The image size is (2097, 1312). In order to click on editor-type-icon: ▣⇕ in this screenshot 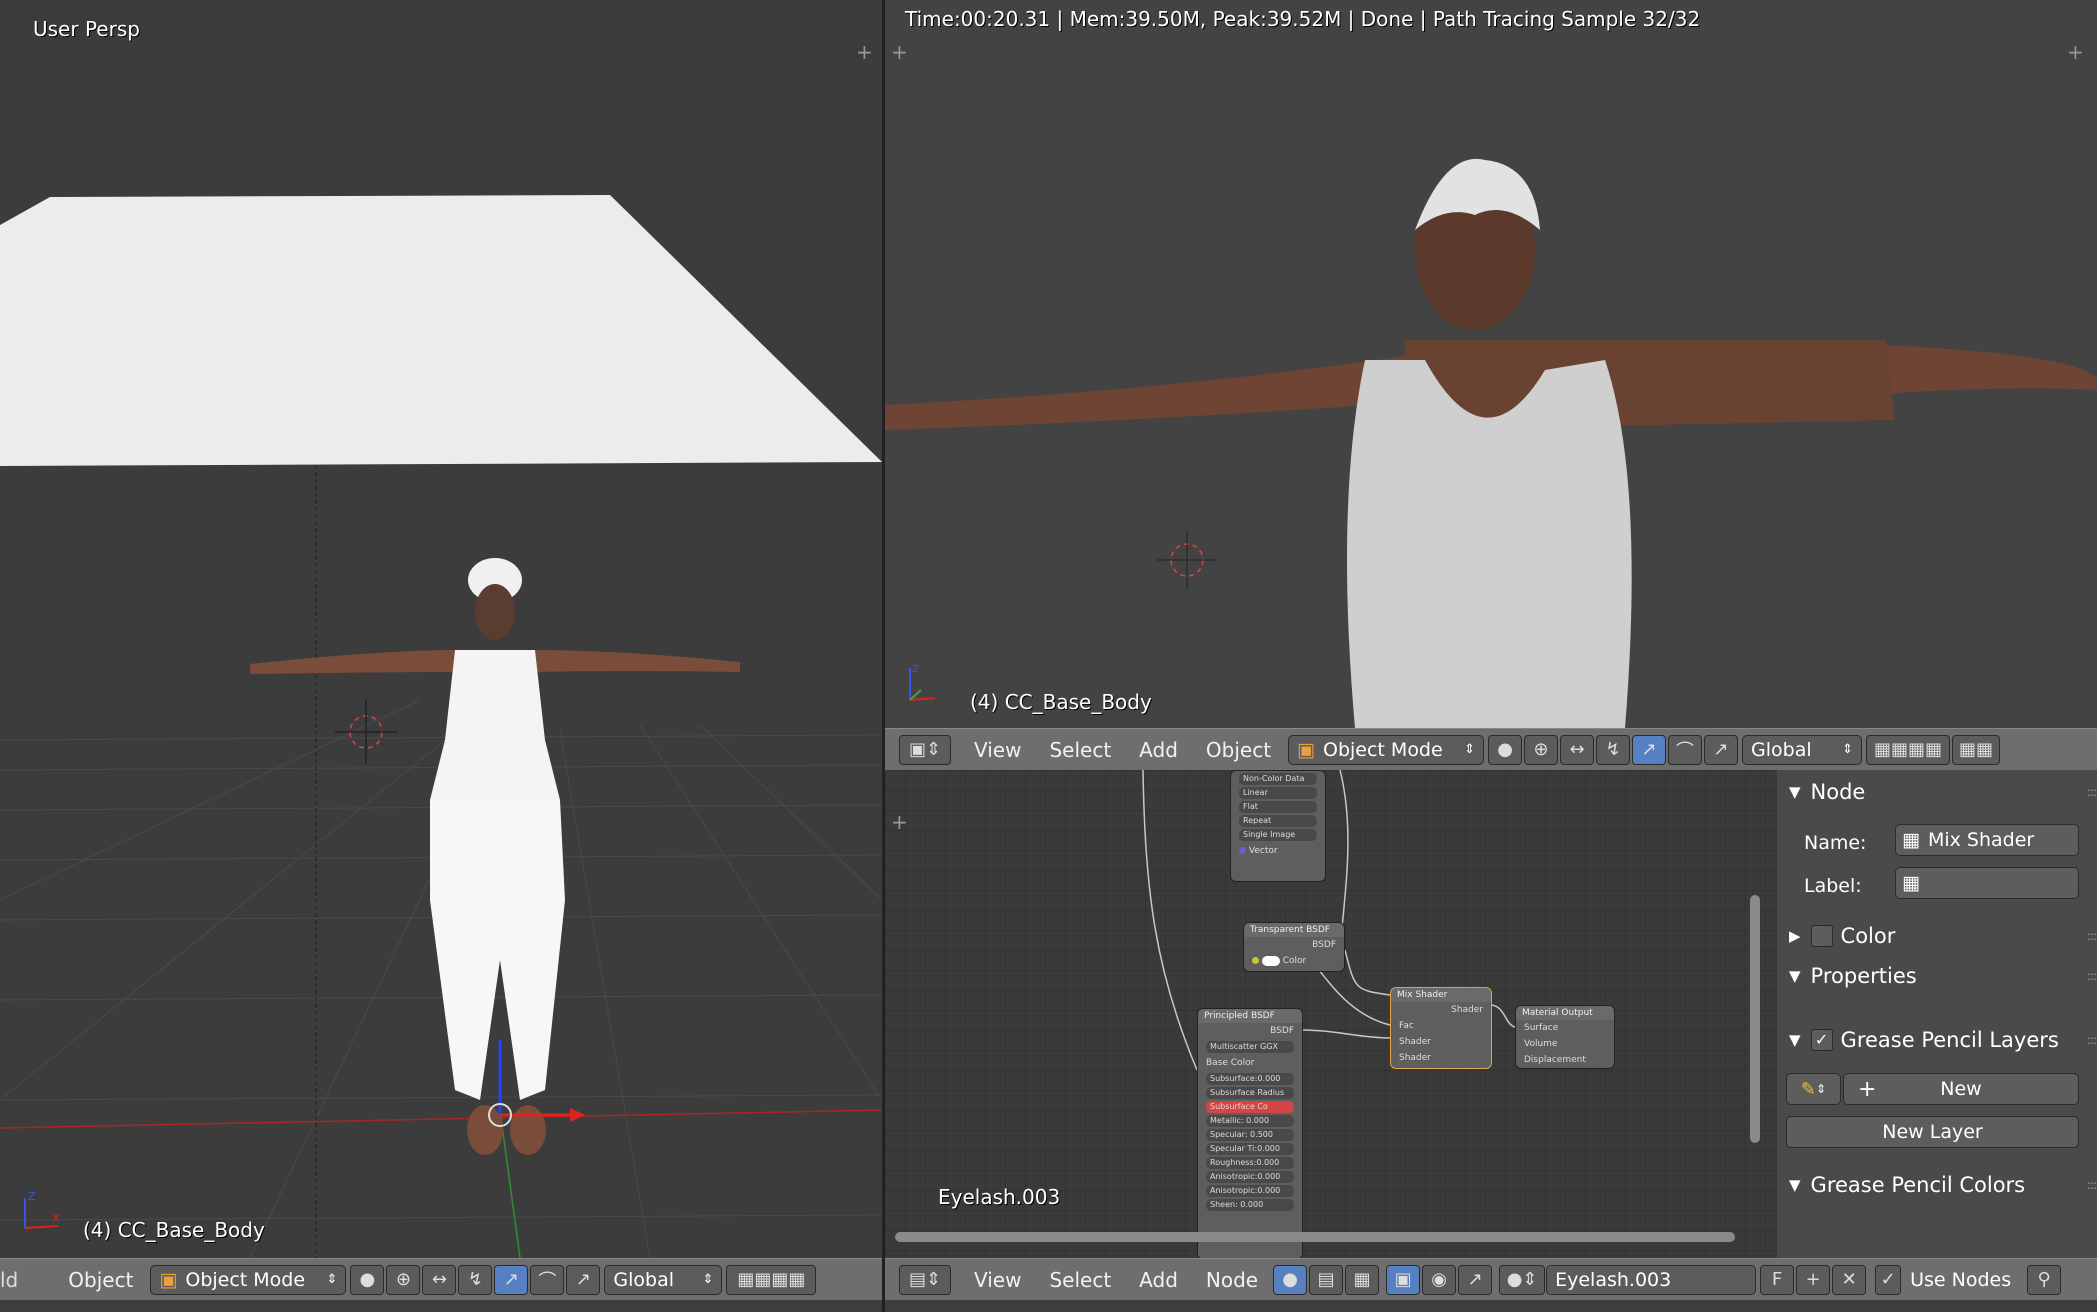, I will do `click(925, 749)`.